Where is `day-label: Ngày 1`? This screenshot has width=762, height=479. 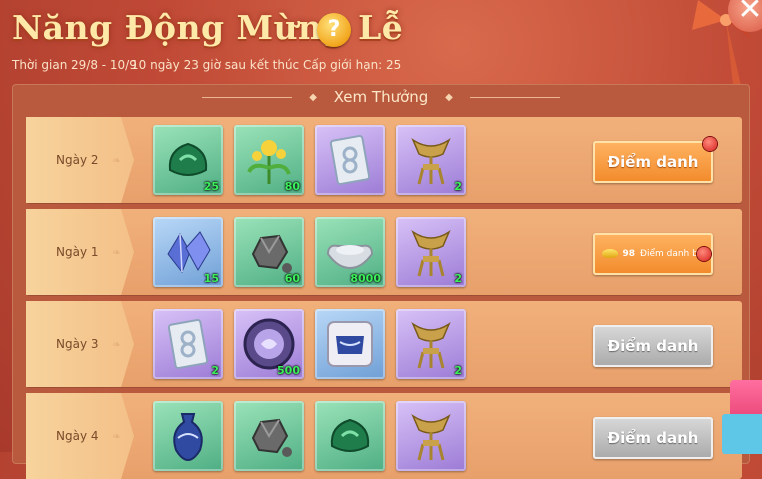
day-label: Ngày 1 is located at coordinates (77, 252).